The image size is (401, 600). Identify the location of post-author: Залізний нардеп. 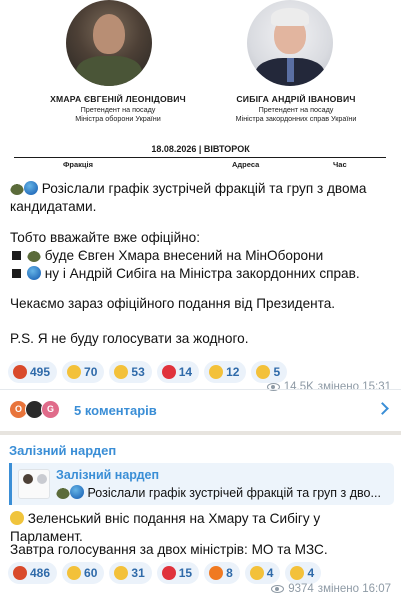
(62, 450).